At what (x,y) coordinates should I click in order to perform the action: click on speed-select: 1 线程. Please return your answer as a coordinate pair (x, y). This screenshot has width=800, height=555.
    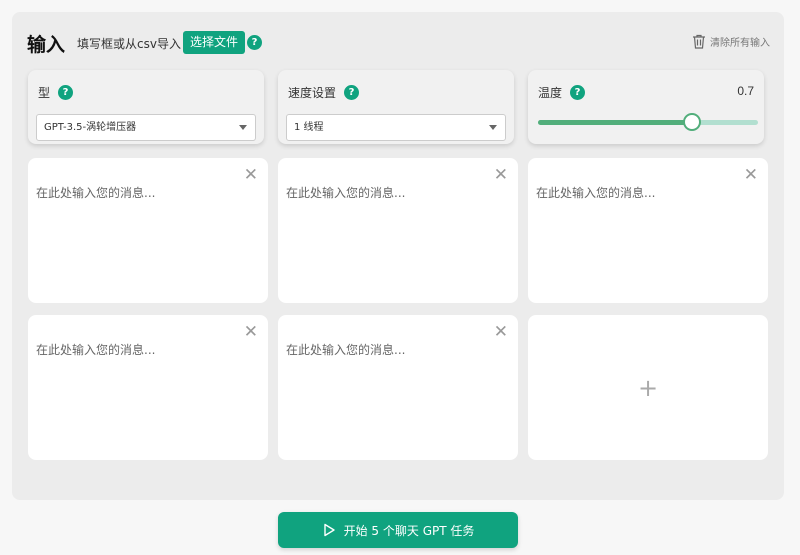
    Looking at the image, I should click on (396, 127).